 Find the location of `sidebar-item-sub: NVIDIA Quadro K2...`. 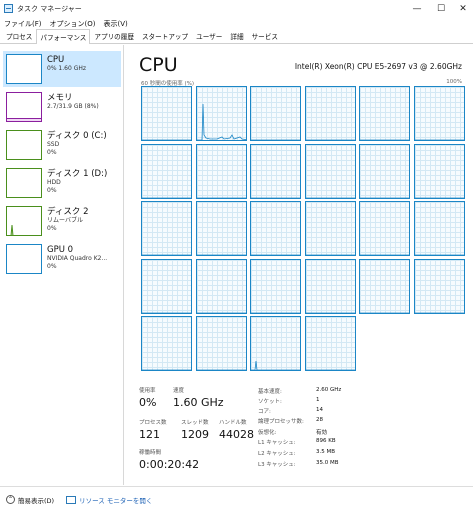

sidebar-item-sub: NVIDIA Quadro K2... is located at coordinates (77, 258).